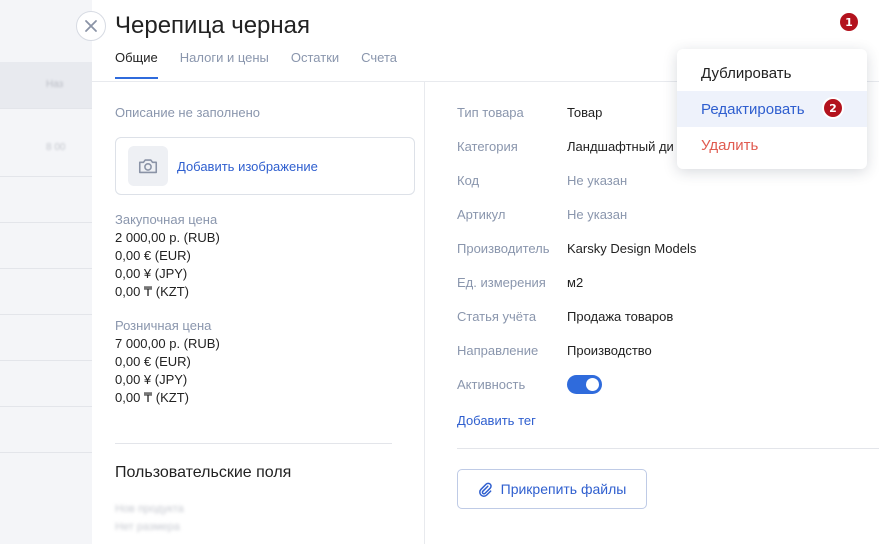  I want to click on tab-general: Общие, so click(136, 64).